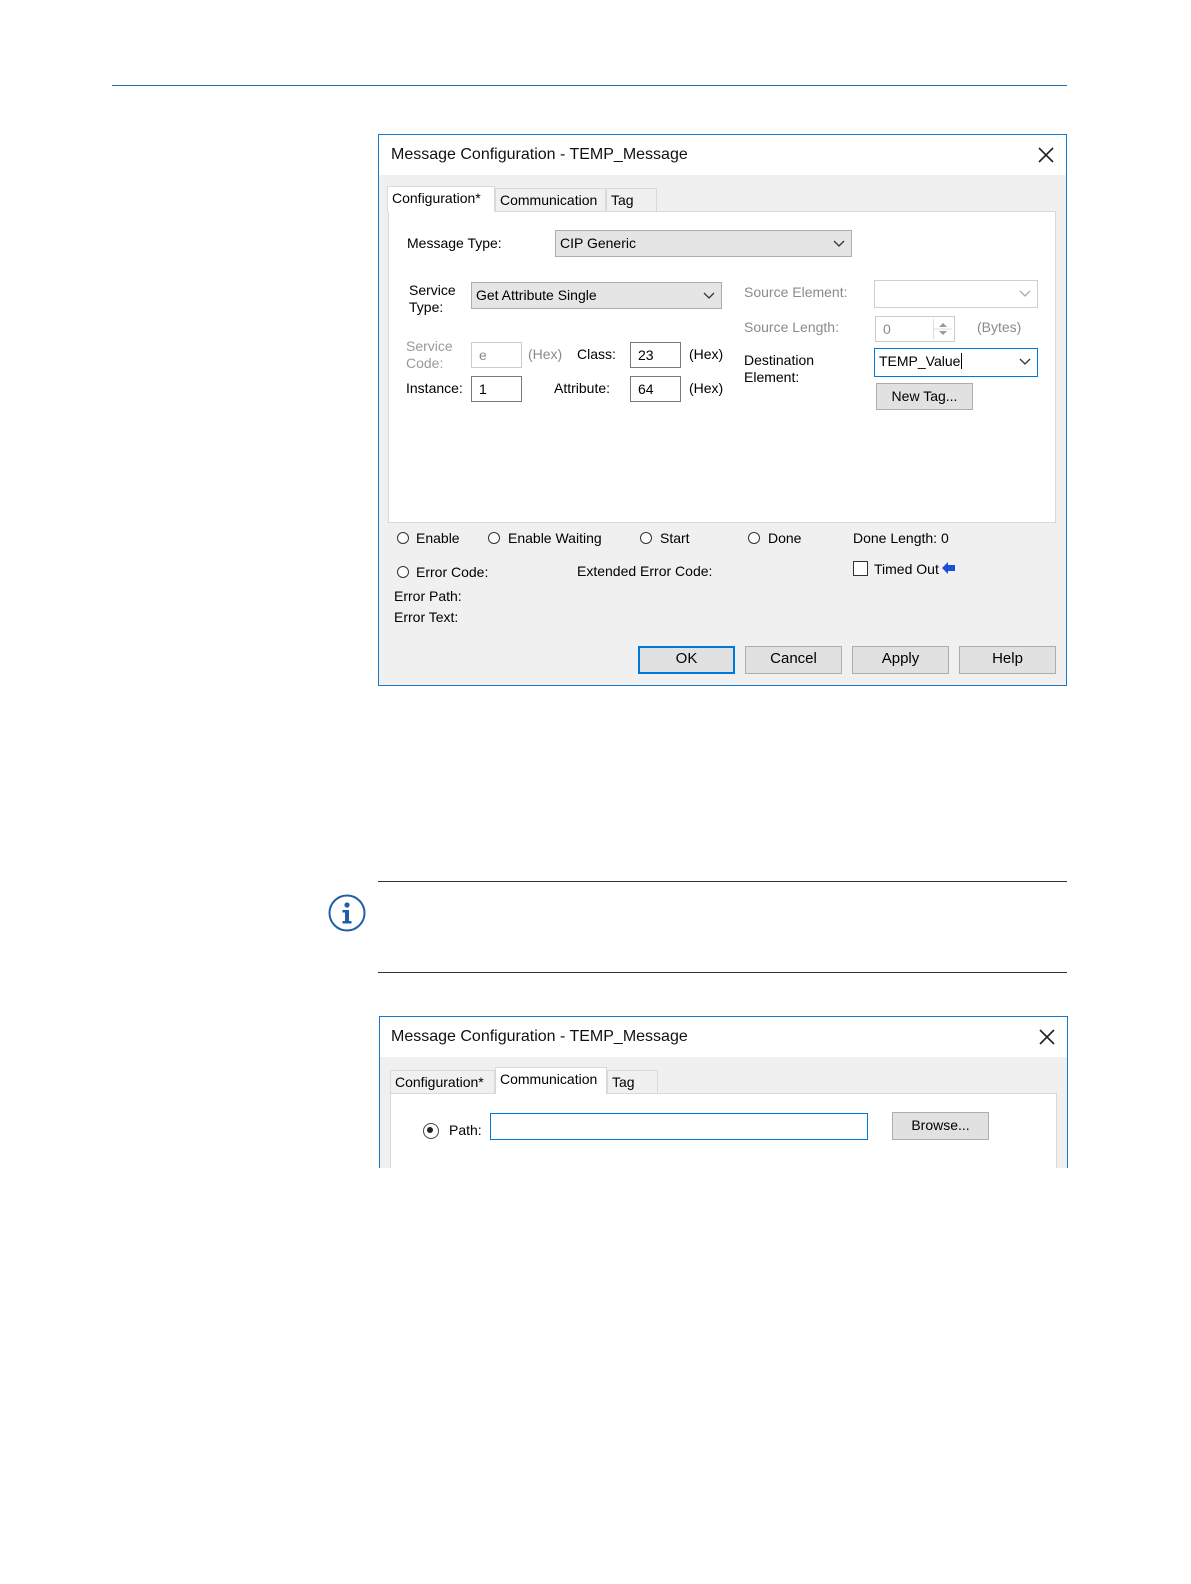 Image resolution: width=1191 pixels, height=1584 pixels. Describe the element at coordinates (432, 290) in the screenshot. I see `service-type-label-line1: Service` at that location.